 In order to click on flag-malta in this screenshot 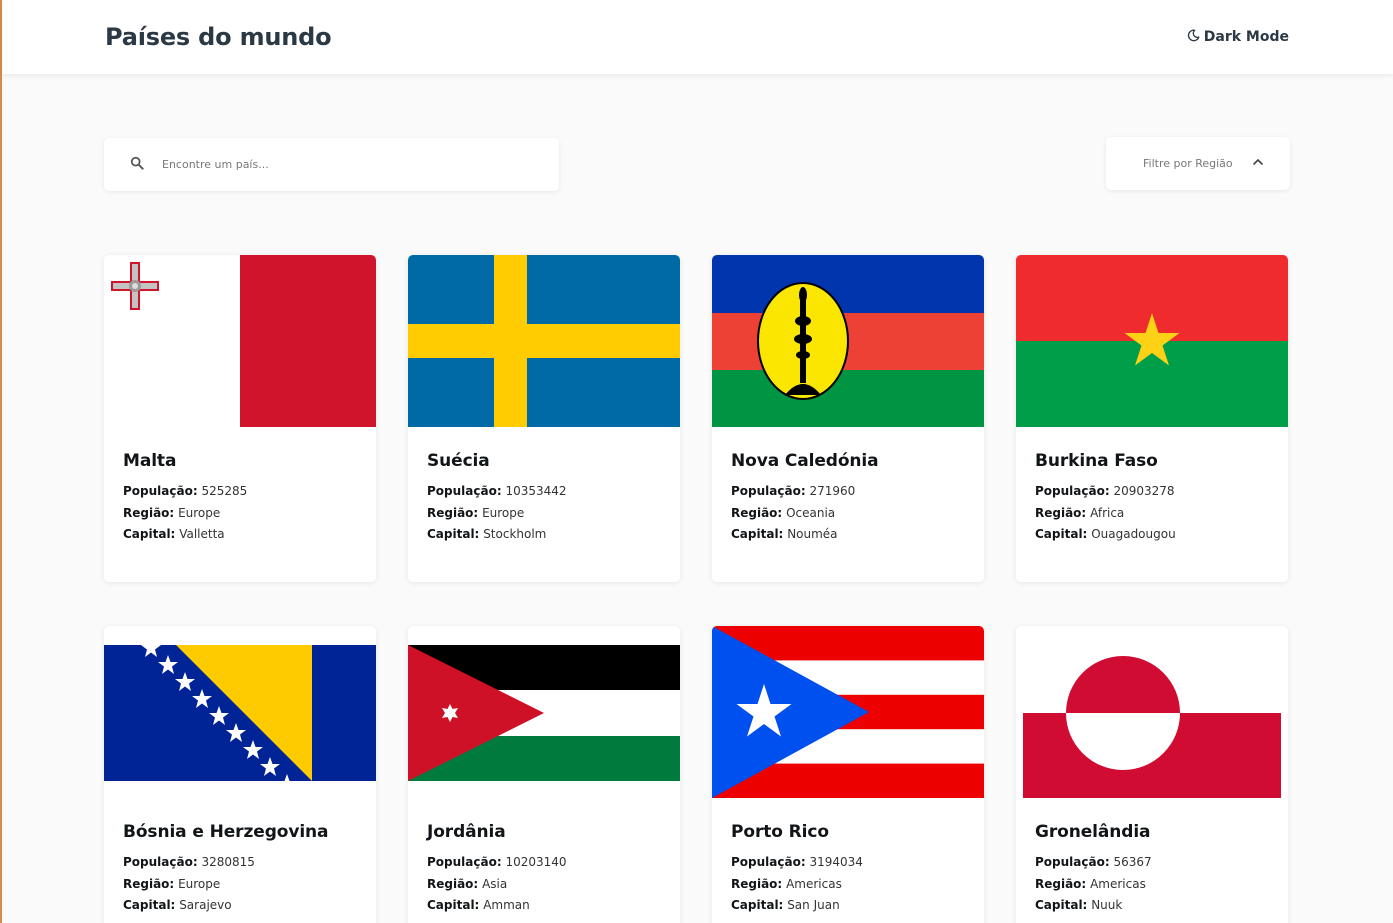, I will do `click(240, 341)`.